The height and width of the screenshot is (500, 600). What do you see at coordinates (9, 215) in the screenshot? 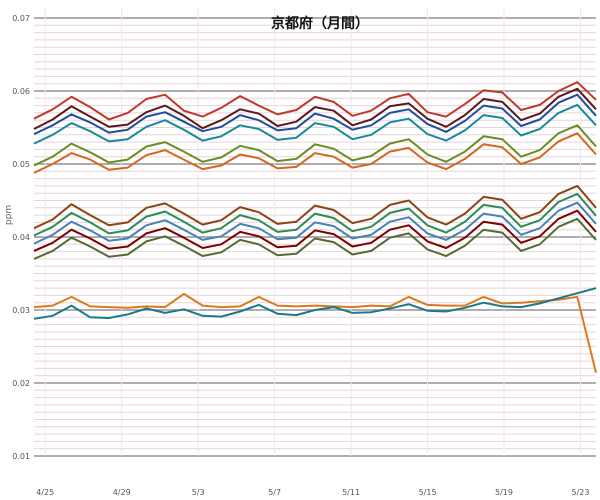
I see `y-axis-label: ppm` at bounding box center [9, 215].